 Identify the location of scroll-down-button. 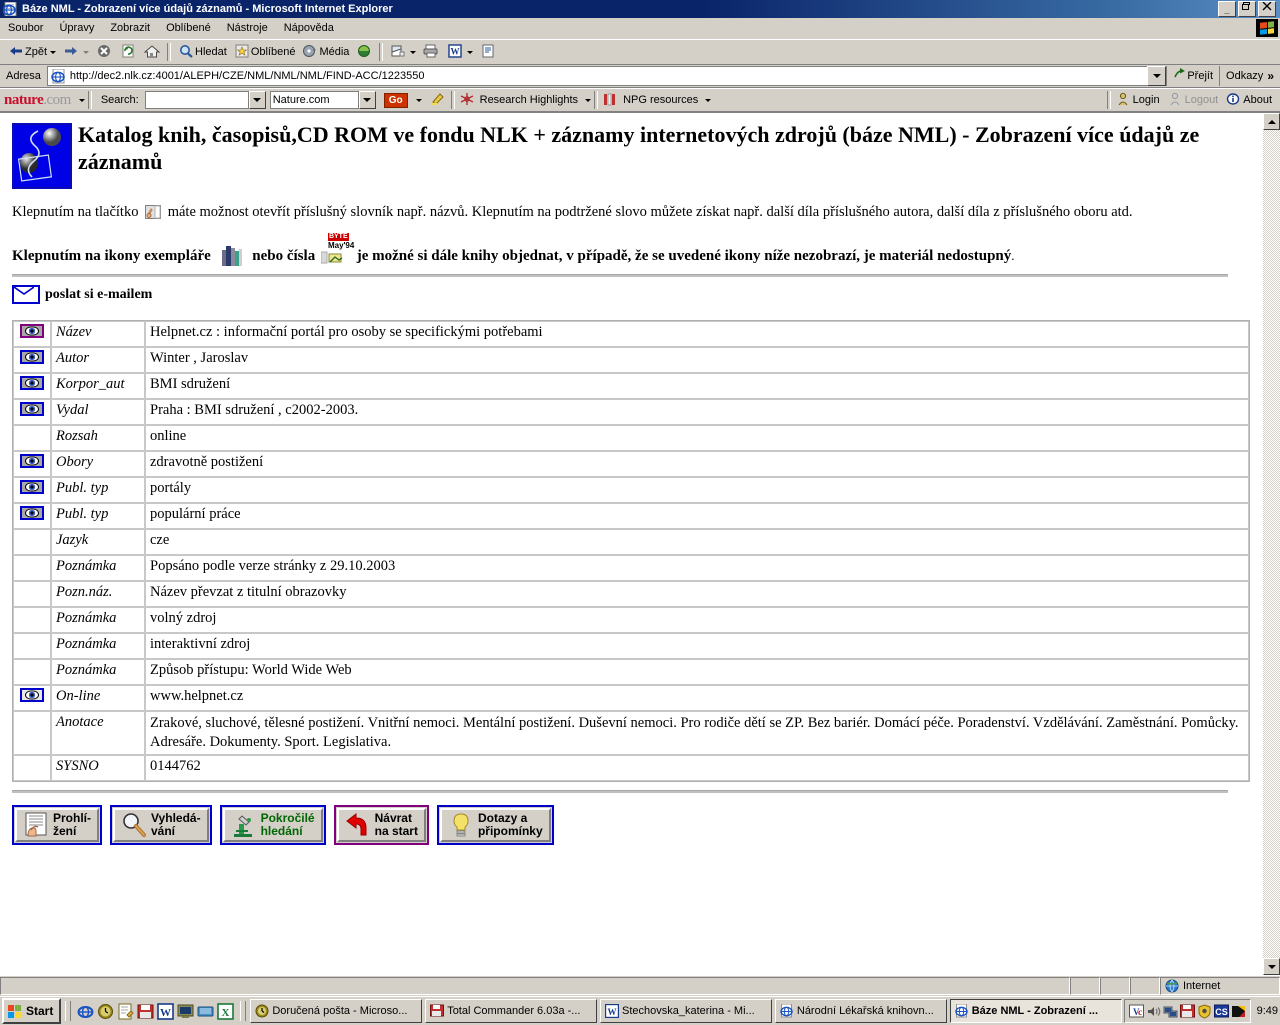
(1271, 966).